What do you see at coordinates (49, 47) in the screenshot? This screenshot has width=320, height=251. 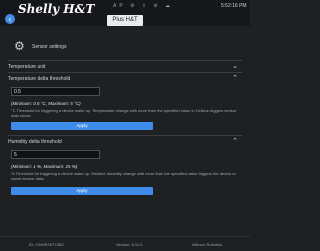 I see `page-title: Sensor settings` at bounding box center [49, 47].